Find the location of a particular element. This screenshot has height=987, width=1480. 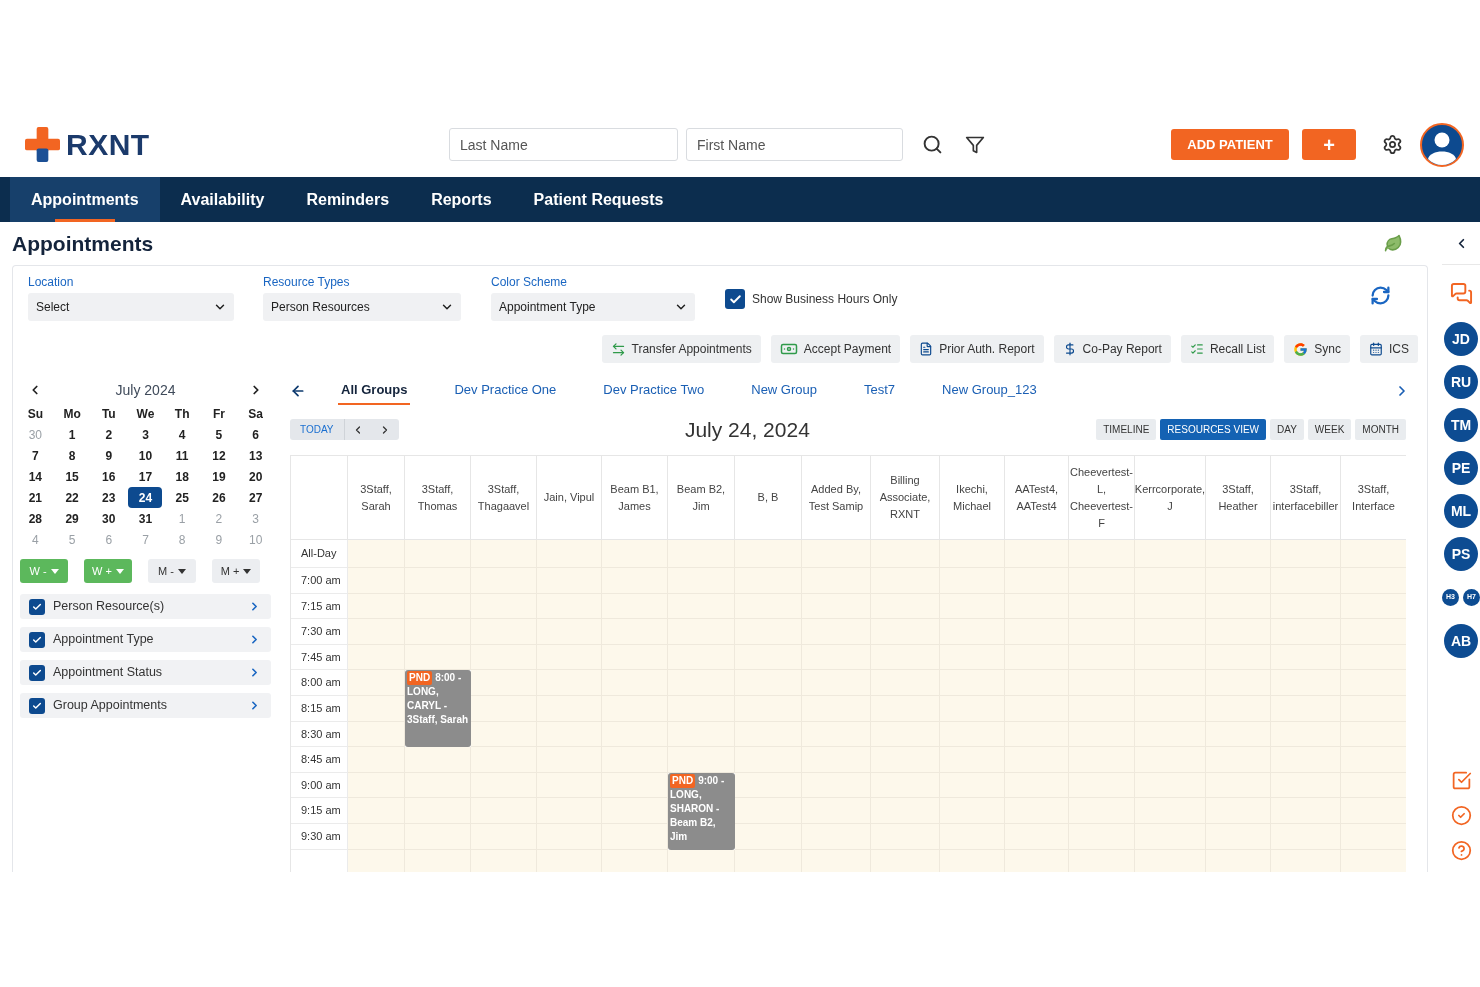

view-button: TIMELINE is located at coordinates (1126, 429).